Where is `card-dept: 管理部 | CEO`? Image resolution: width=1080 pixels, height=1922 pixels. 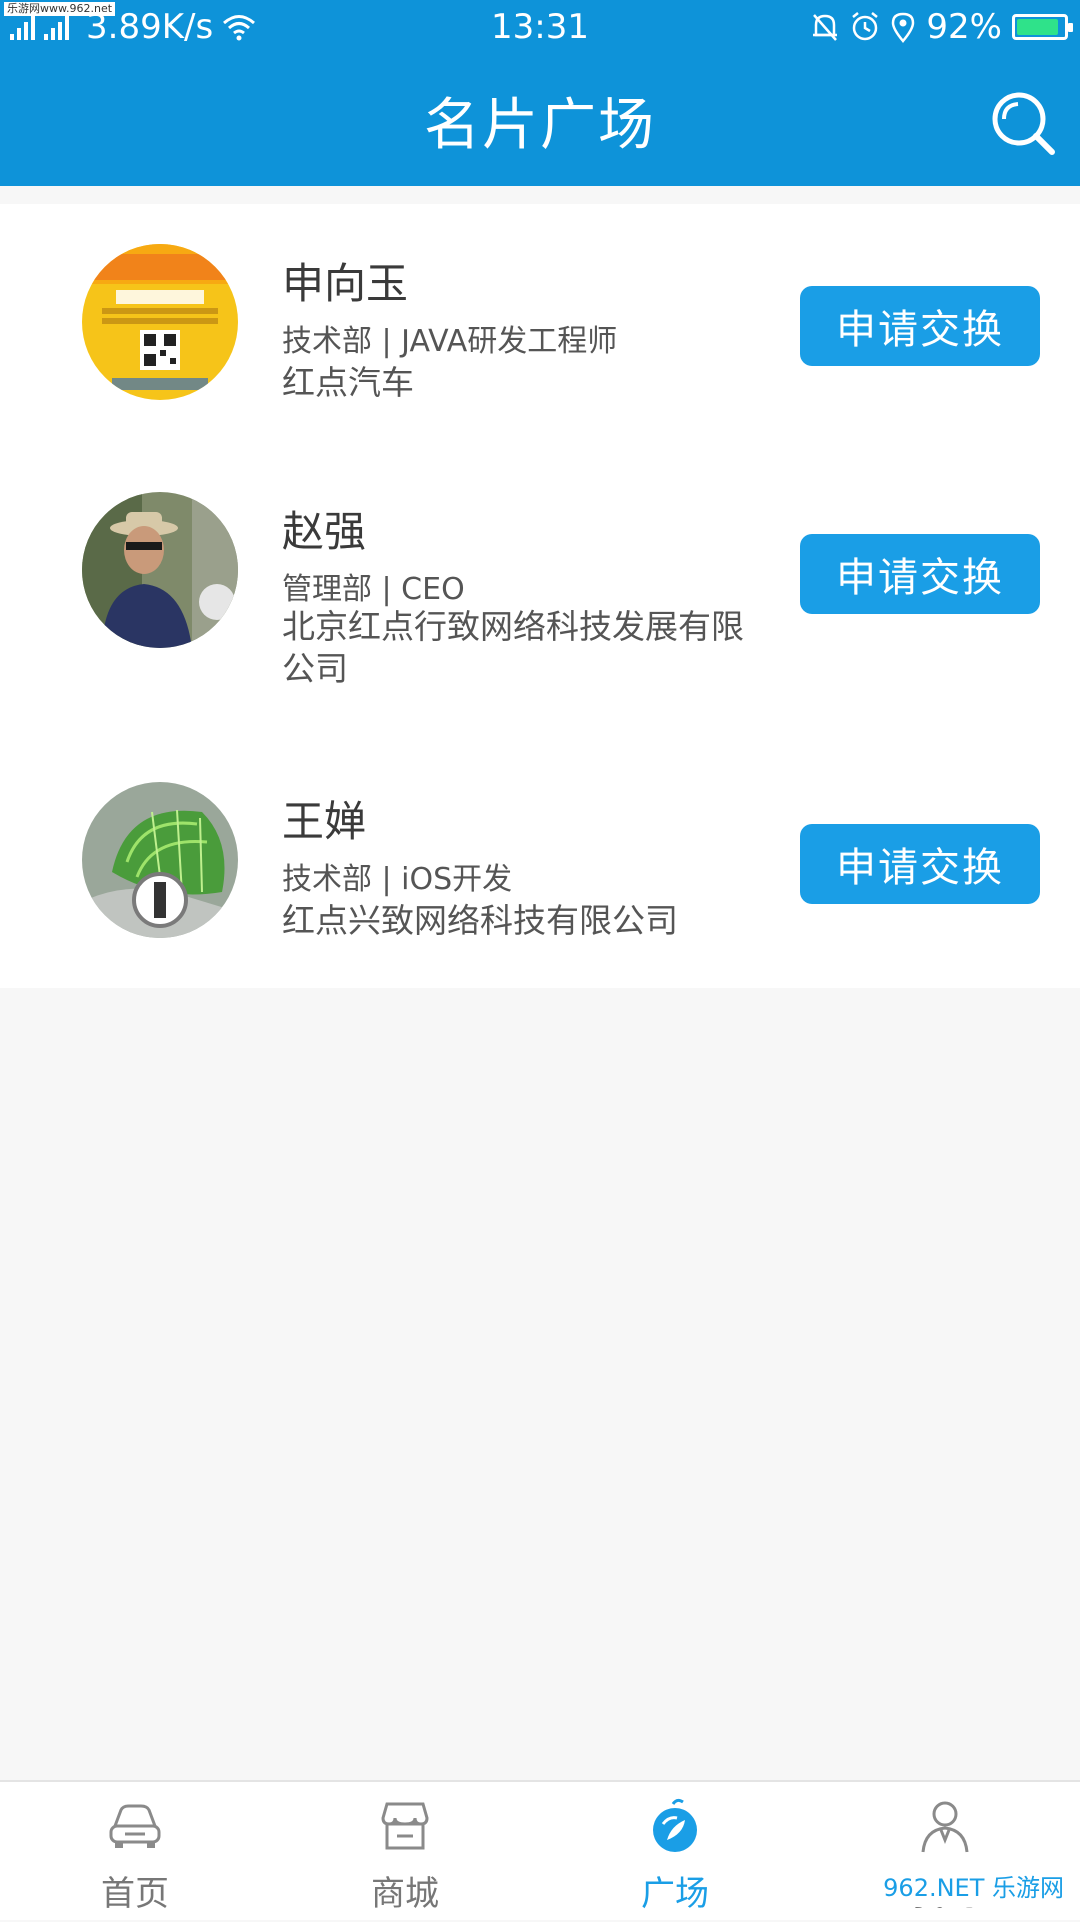
card-dept: 管理部 | CEO is located at coordinates (373, 589).